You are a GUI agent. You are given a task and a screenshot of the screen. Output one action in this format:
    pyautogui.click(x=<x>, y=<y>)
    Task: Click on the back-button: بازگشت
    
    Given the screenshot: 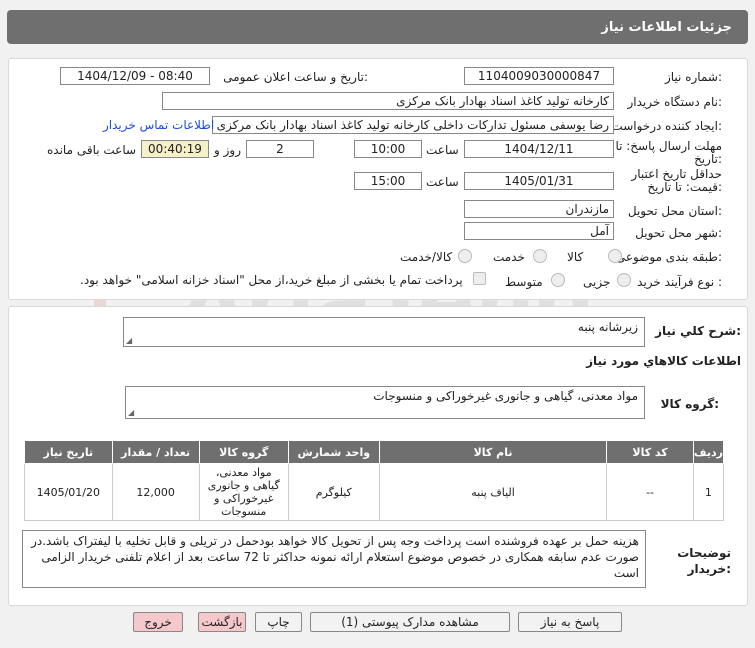 What is the action you would take?
    pyautogui.click(x=222, y=622)
    